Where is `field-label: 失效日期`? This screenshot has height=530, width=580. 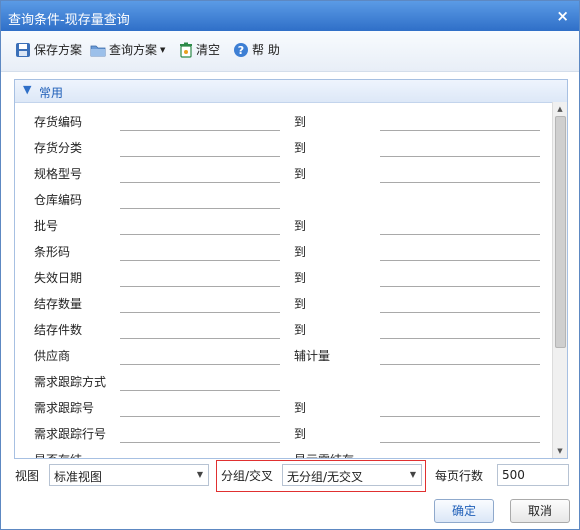 field-label: 失效日期 is located at coordinates (58, 278).